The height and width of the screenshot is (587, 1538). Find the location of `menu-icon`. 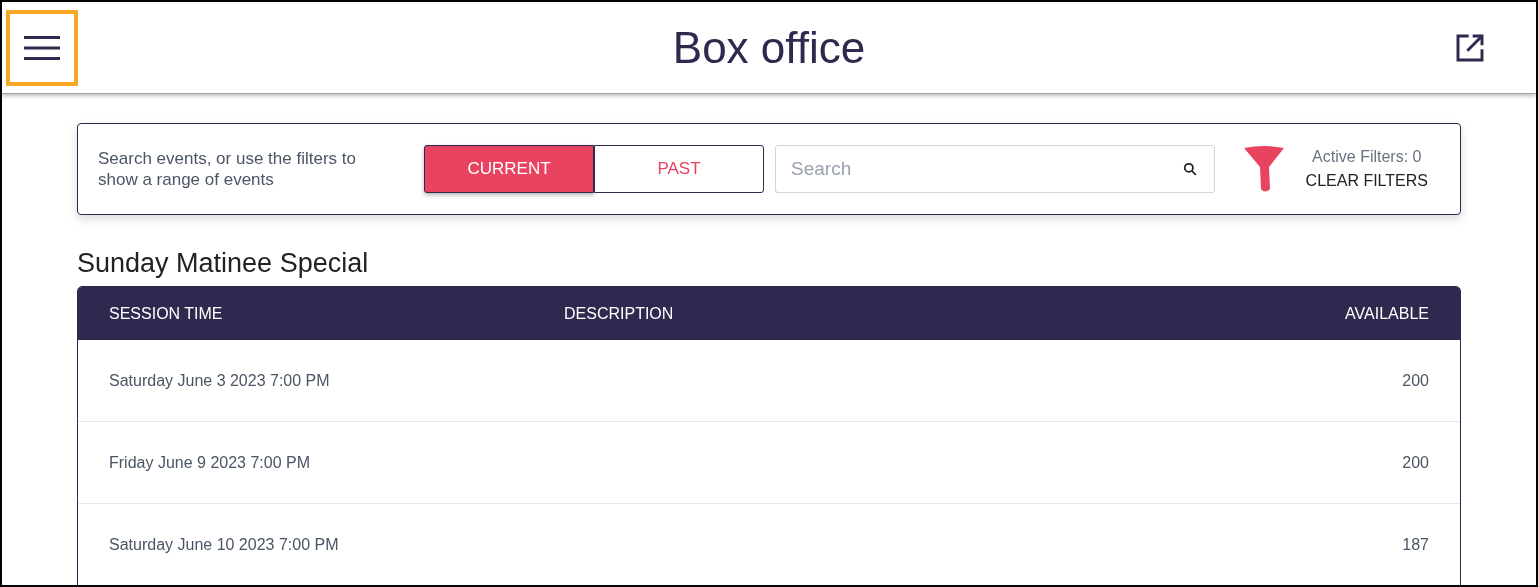

menu-icon is located at coordinates (42, 47).